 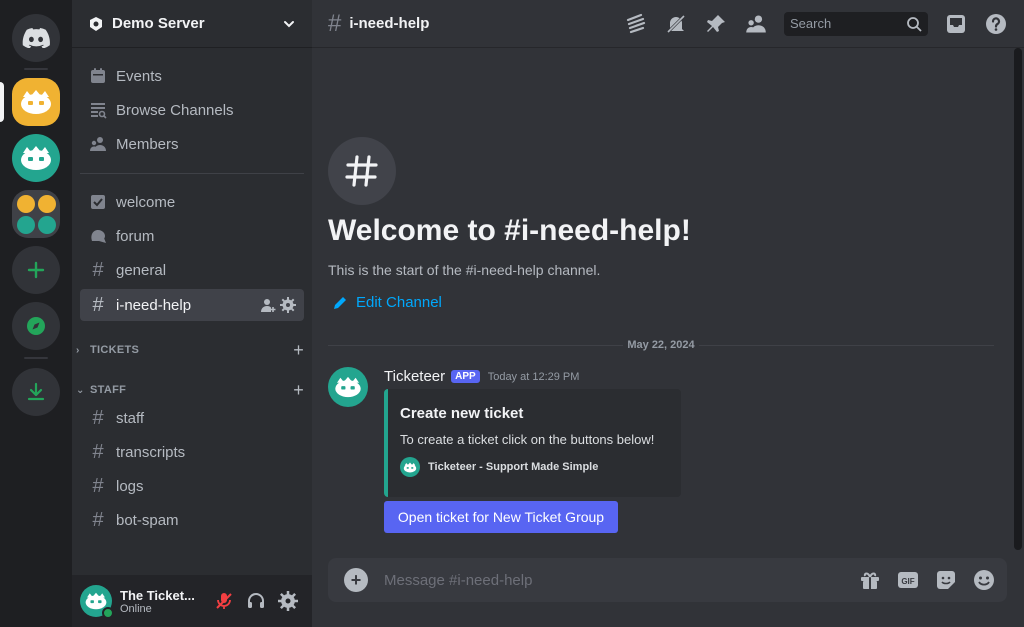 I want to click on sidebar-item-members: Members, so click(x=192, y=144).